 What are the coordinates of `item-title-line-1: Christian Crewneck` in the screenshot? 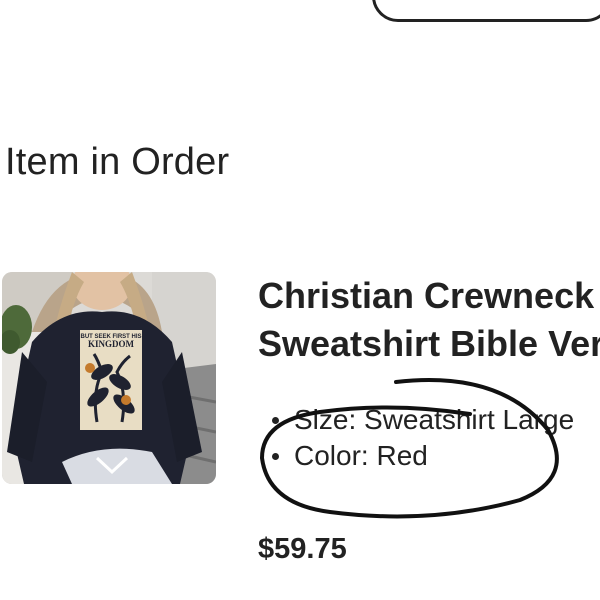 It's located at (426, 295).